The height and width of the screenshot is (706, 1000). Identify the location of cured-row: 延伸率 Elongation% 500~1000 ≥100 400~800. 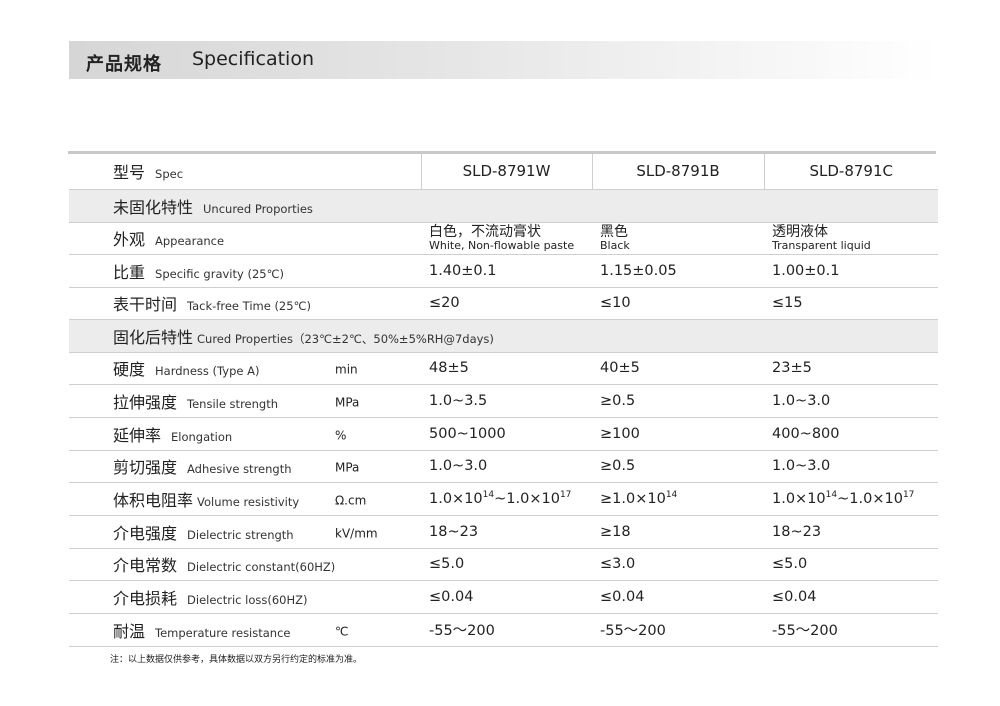
(503, 434).